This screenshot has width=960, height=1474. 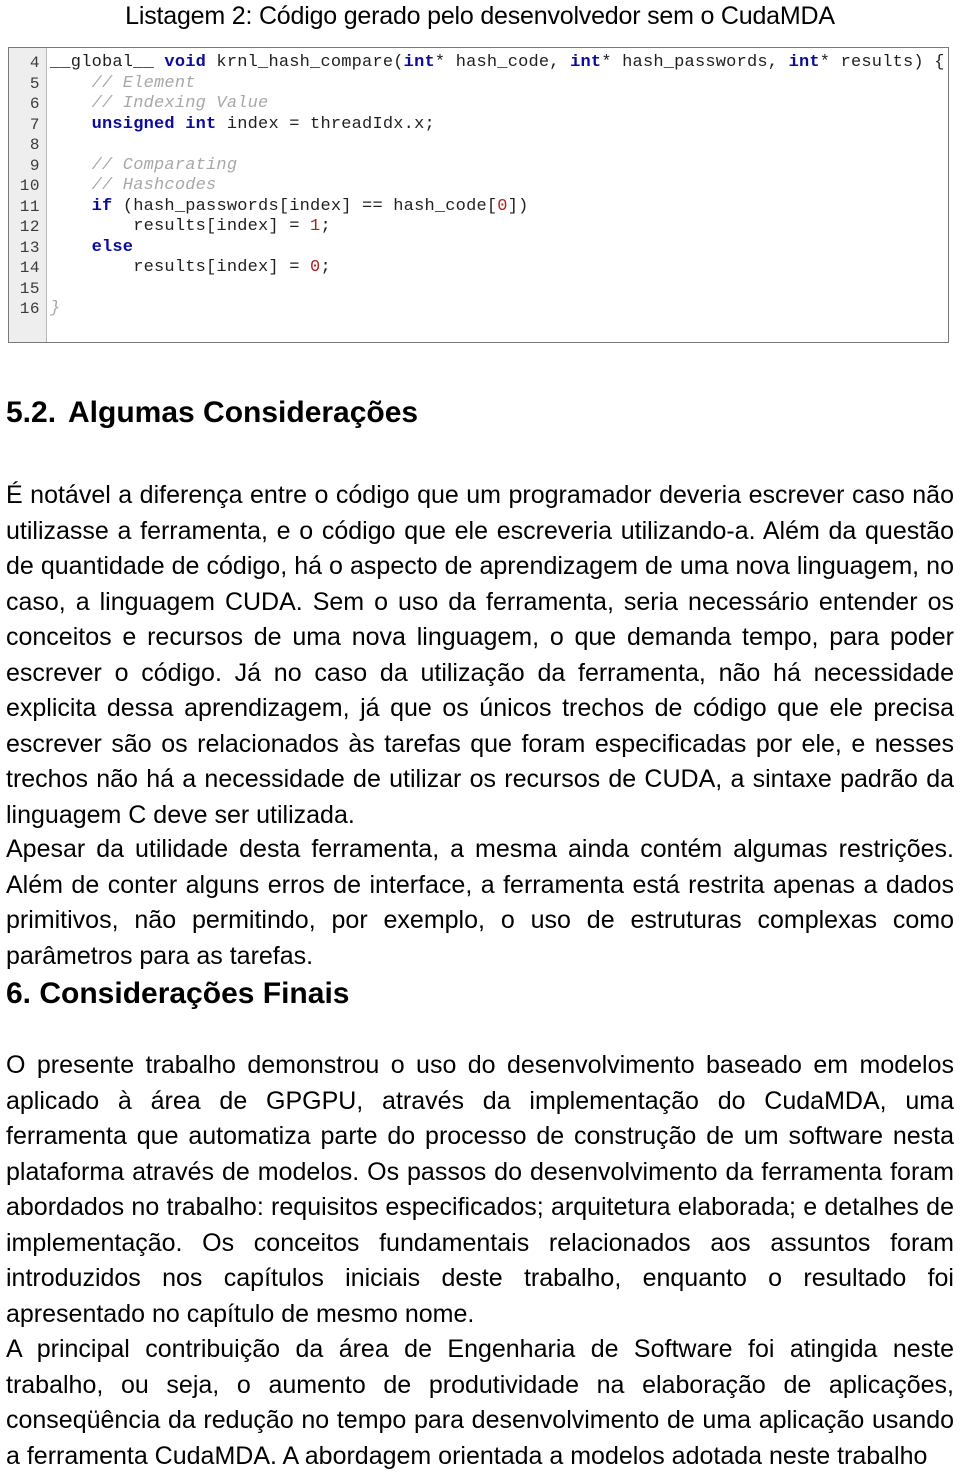 I want to click on heading-section-6: 6. Considerações Finais, so click(x=178, y=993).